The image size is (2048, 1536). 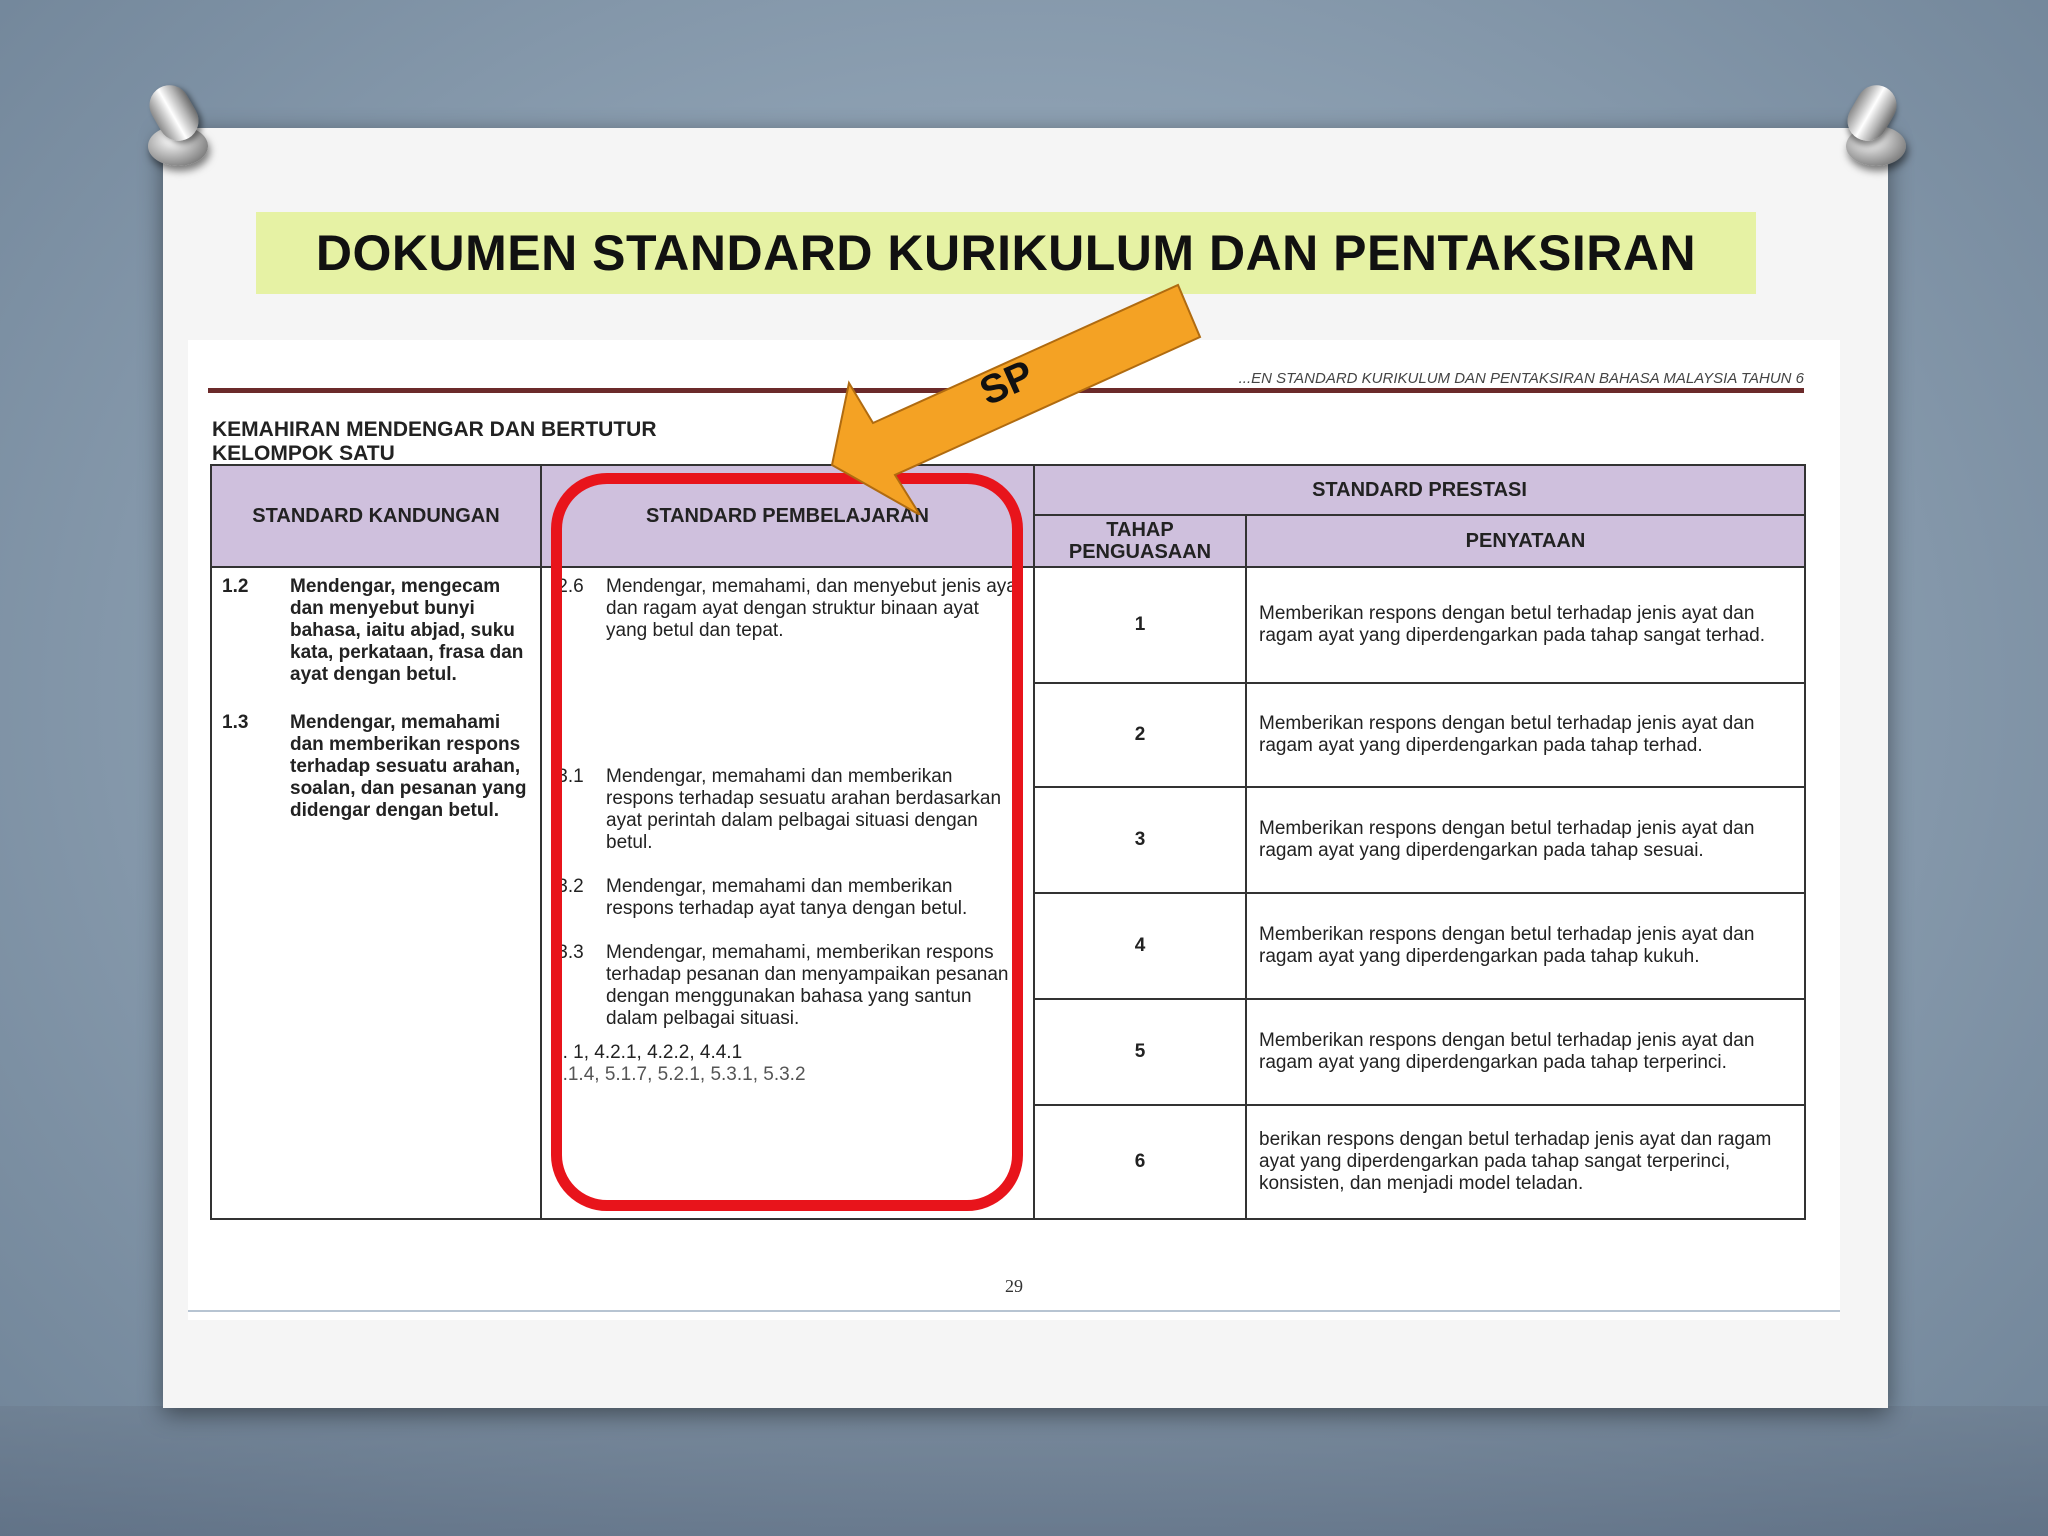 What do you see at coordinates (1014, 1311) in the screenshot?
I see `page-bottom-line` at bounding box center [1014, 1311].